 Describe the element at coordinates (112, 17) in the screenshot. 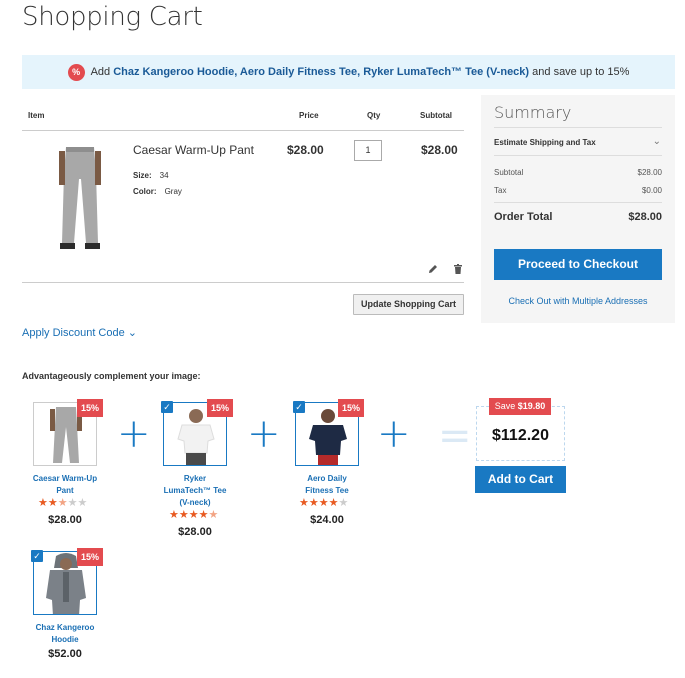

I see `page-title: Shopping Cart` at that location.